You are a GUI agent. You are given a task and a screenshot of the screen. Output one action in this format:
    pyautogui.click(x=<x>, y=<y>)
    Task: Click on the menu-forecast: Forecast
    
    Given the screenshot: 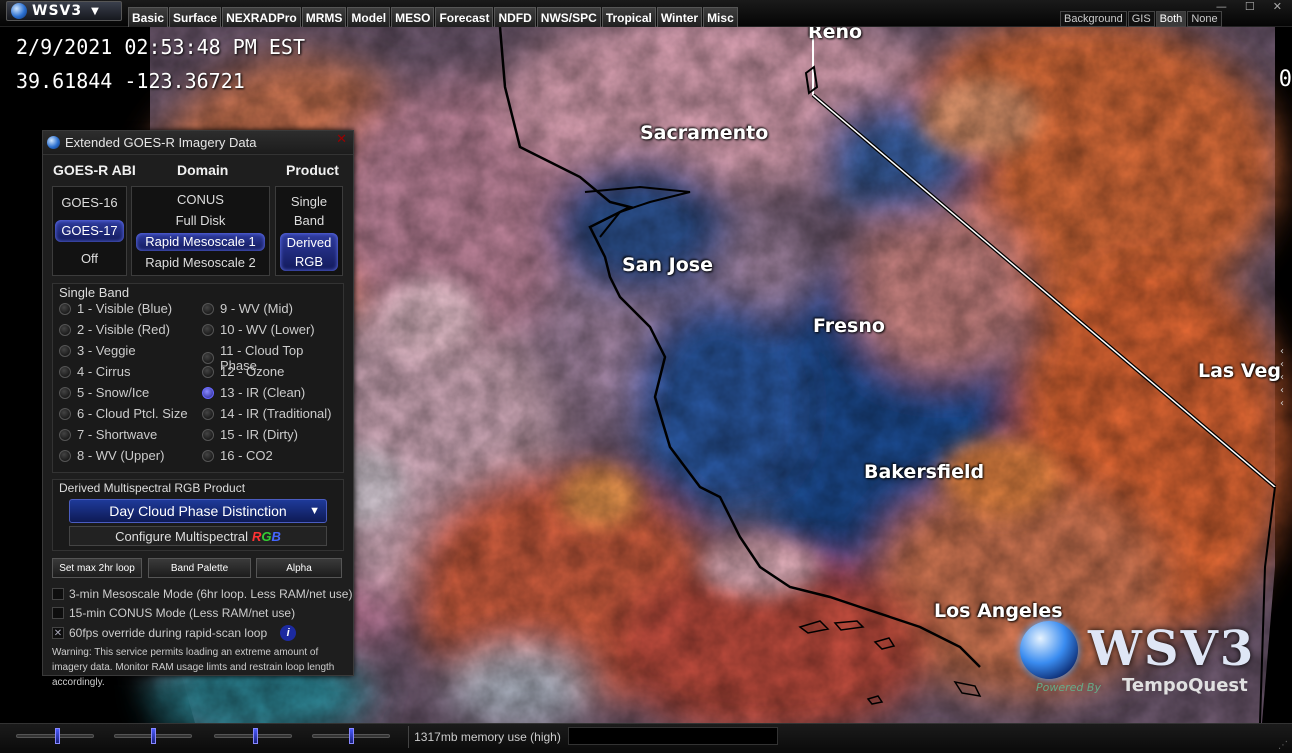 What is the action you would take?
    pyautogui.click(x=464, y=17)
    